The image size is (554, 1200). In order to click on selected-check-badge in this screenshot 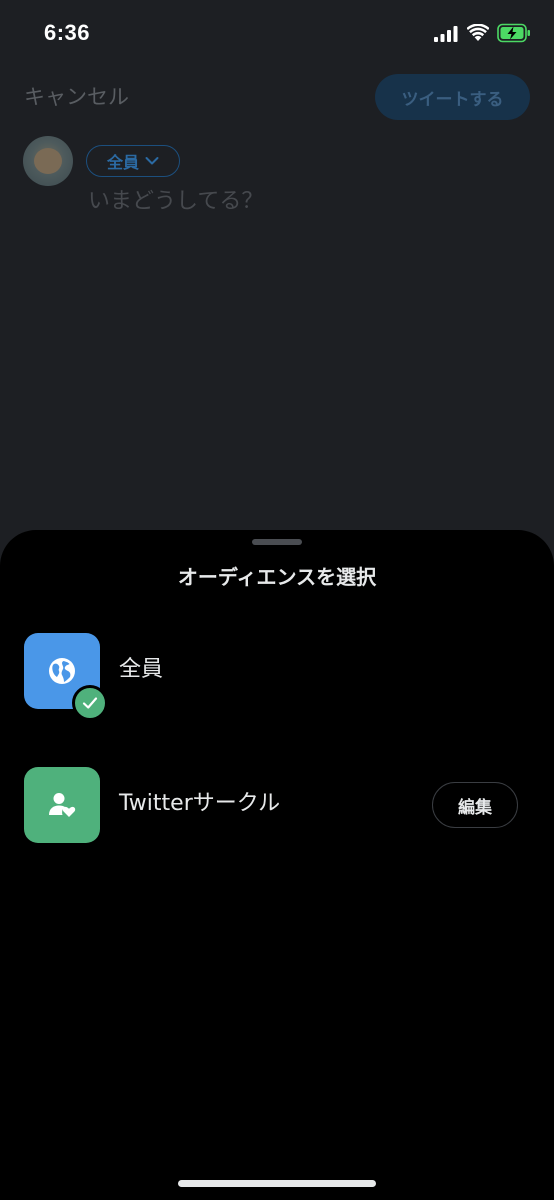, I will do `click(90, 703)`.